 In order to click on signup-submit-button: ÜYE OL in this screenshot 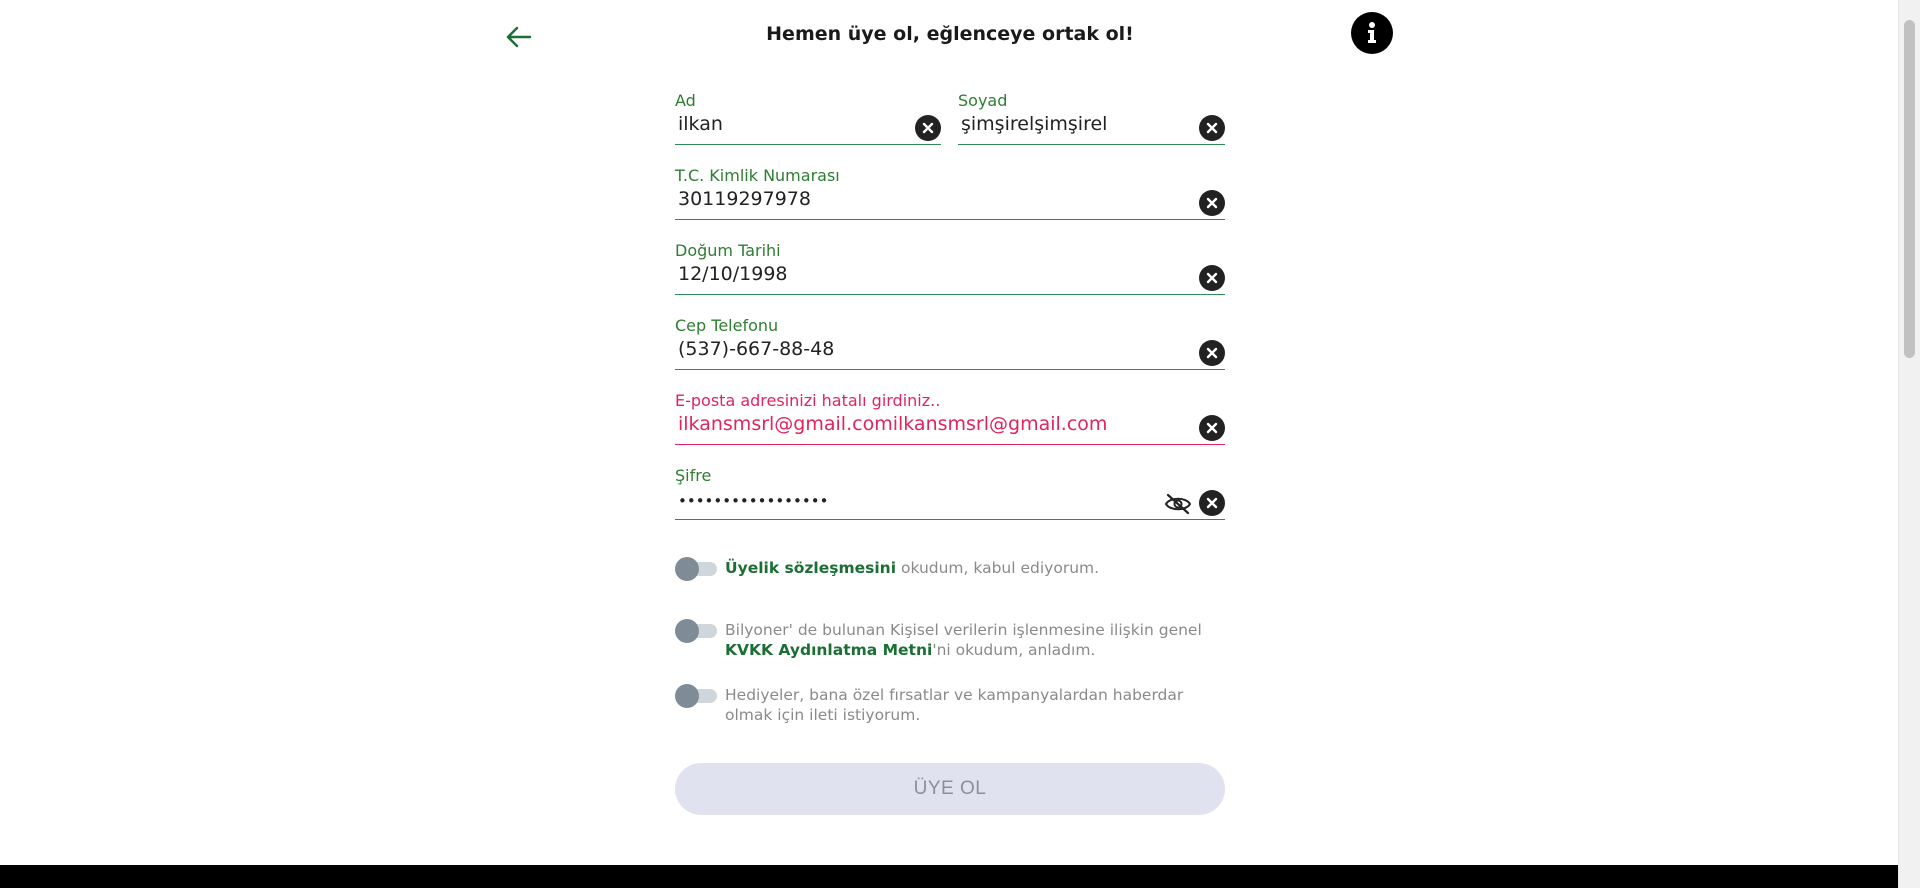, I will do `click(950, 789)`.